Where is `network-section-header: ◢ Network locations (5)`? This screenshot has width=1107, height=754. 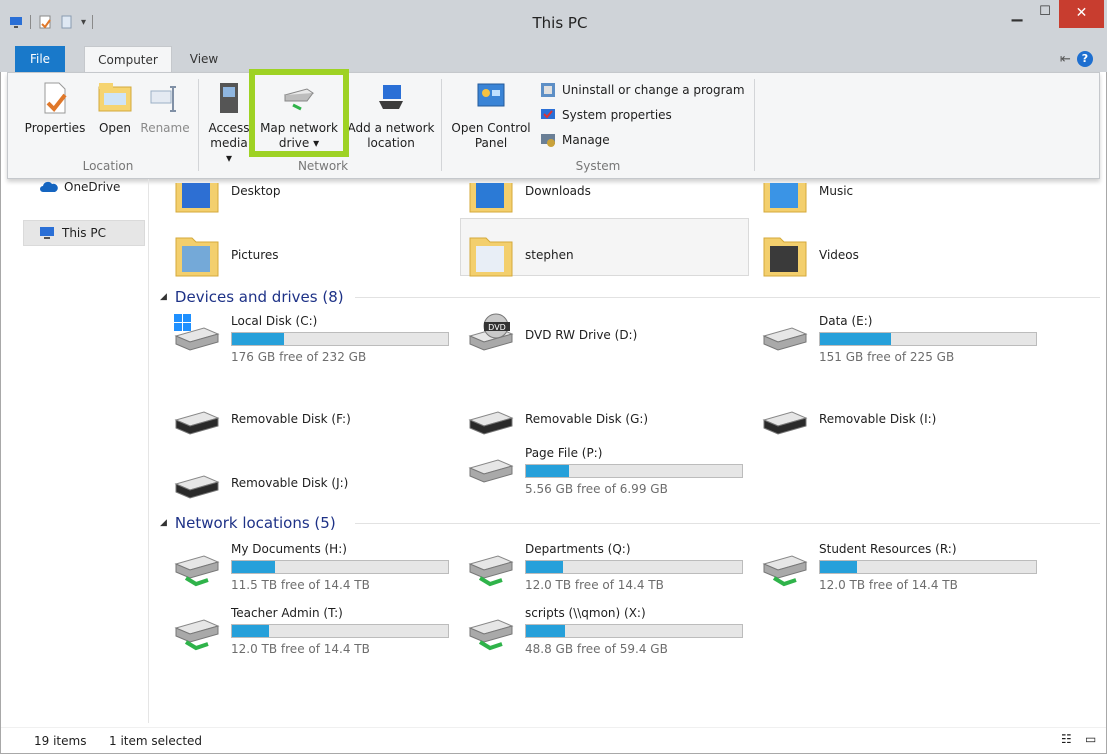
network-section-header: ◢ Network locations (5) is located at coordinates (630, 523).